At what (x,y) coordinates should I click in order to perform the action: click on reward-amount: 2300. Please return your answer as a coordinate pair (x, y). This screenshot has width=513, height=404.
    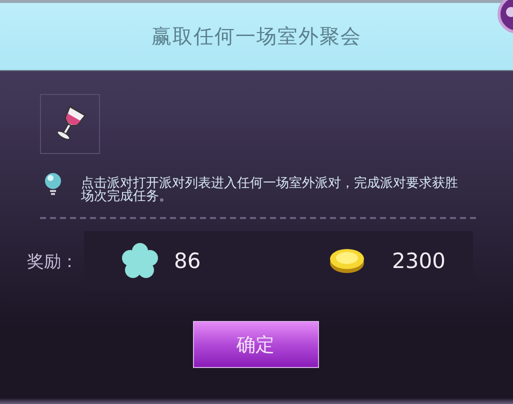
    Looking at the image, I should click on (419, 261).